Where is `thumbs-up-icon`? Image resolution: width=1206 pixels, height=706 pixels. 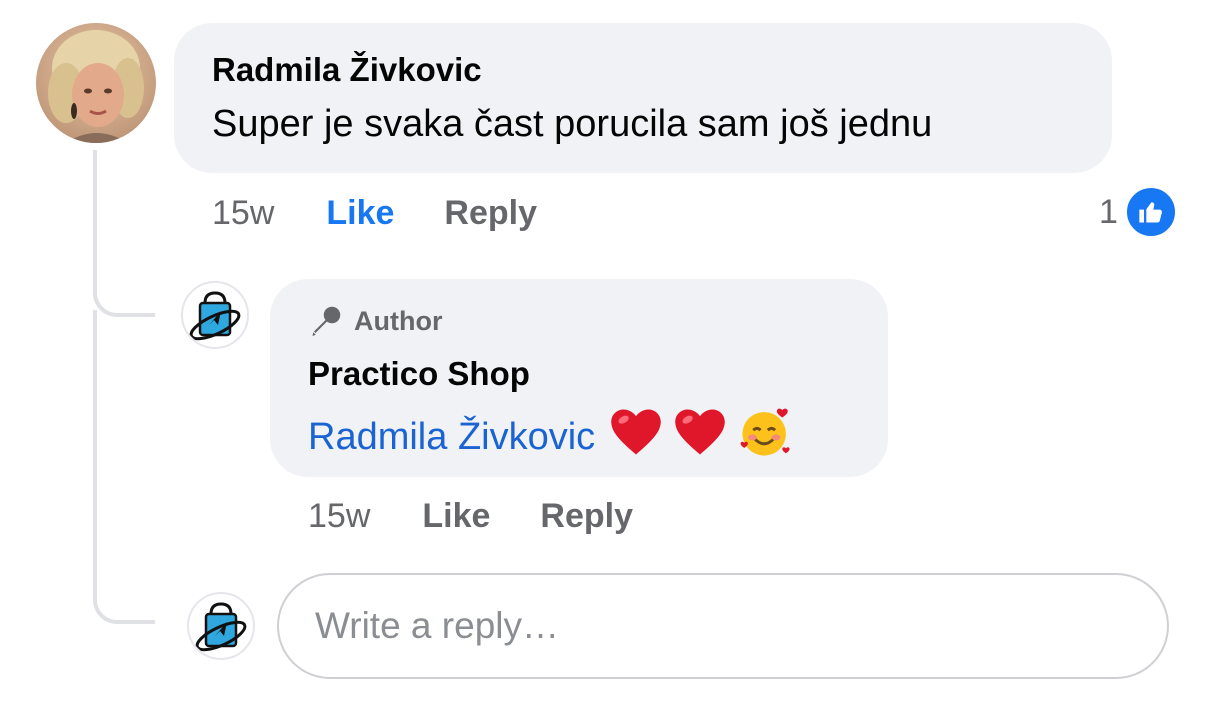
thumbs-up-icon is located at coordinates (1150, 212).